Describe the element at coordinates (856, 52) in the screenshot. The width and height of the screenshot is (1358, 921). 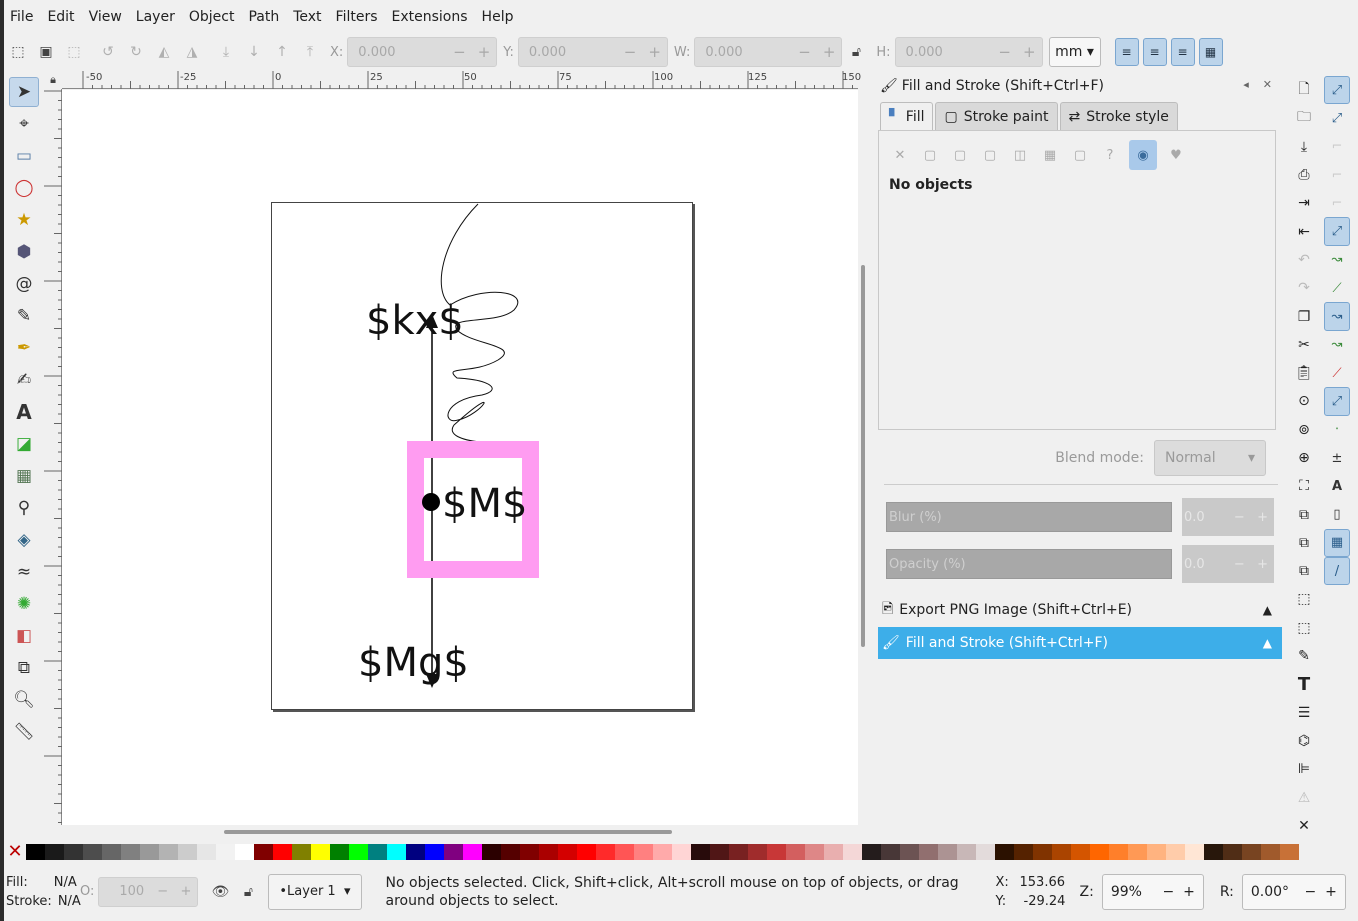
I see `lock-ratio-icon: 🔓︎` at that location.